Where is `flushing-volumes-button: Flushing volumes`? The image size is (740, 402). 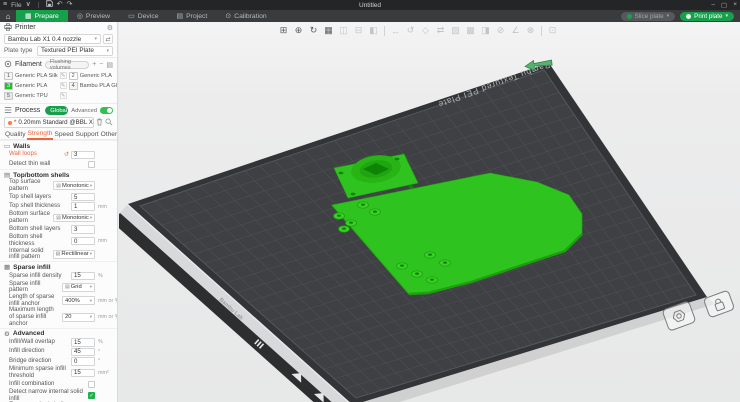
flushing-volumes-button: Flushing volumes is located at coordinates (67, 65).